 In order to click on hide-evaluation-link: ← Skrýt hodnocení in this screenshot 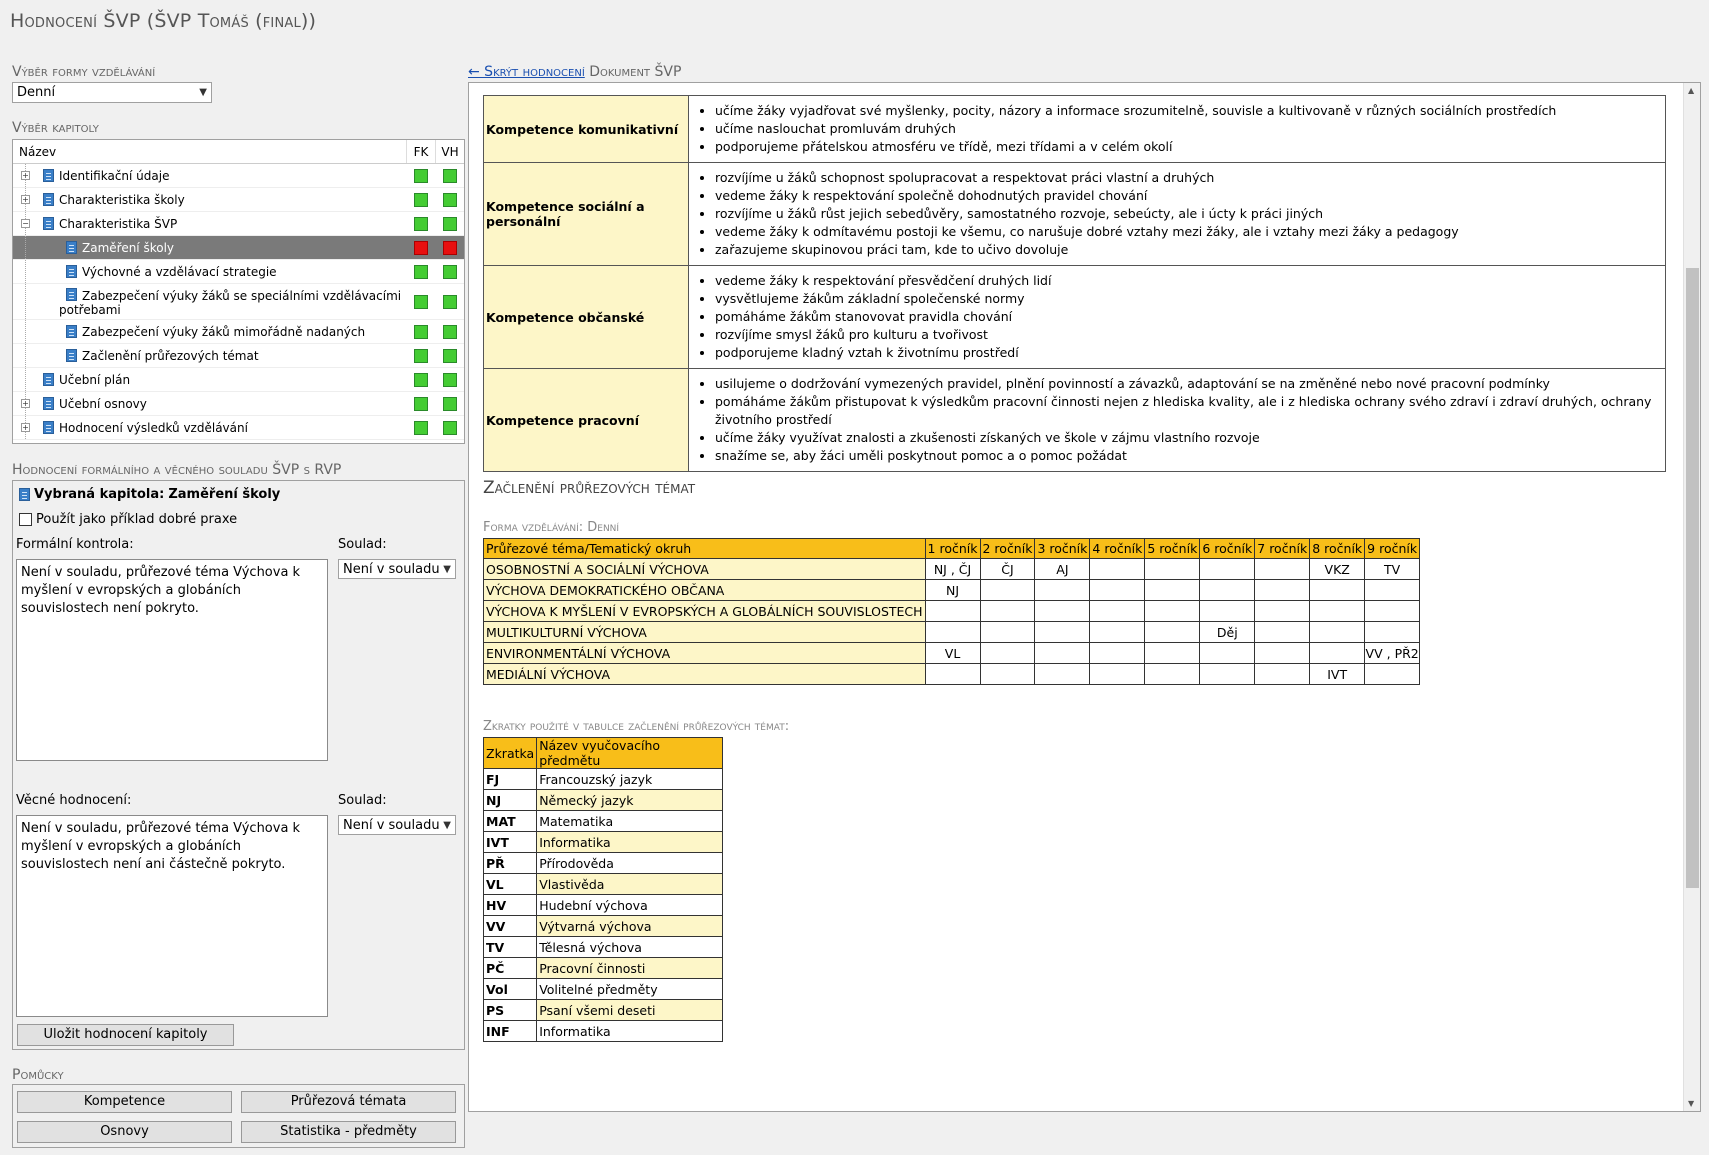, I will do `click(526, 72)`.